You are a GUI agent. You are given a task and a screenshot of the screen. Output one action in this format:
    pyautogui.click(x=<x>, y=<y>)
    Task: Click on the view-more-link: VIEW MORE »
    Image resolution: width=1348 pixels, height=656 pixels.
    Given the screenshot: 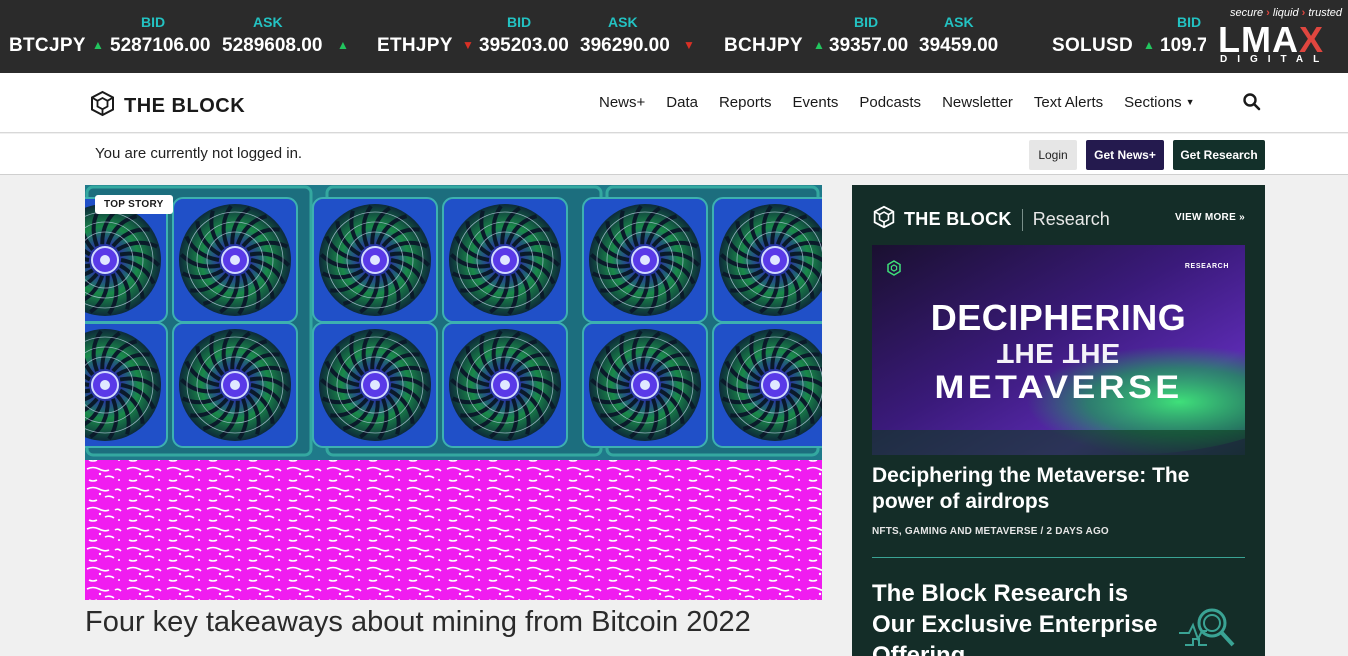 What is the action you would take?
    pyautogui.click(x=1210, y=217)
    